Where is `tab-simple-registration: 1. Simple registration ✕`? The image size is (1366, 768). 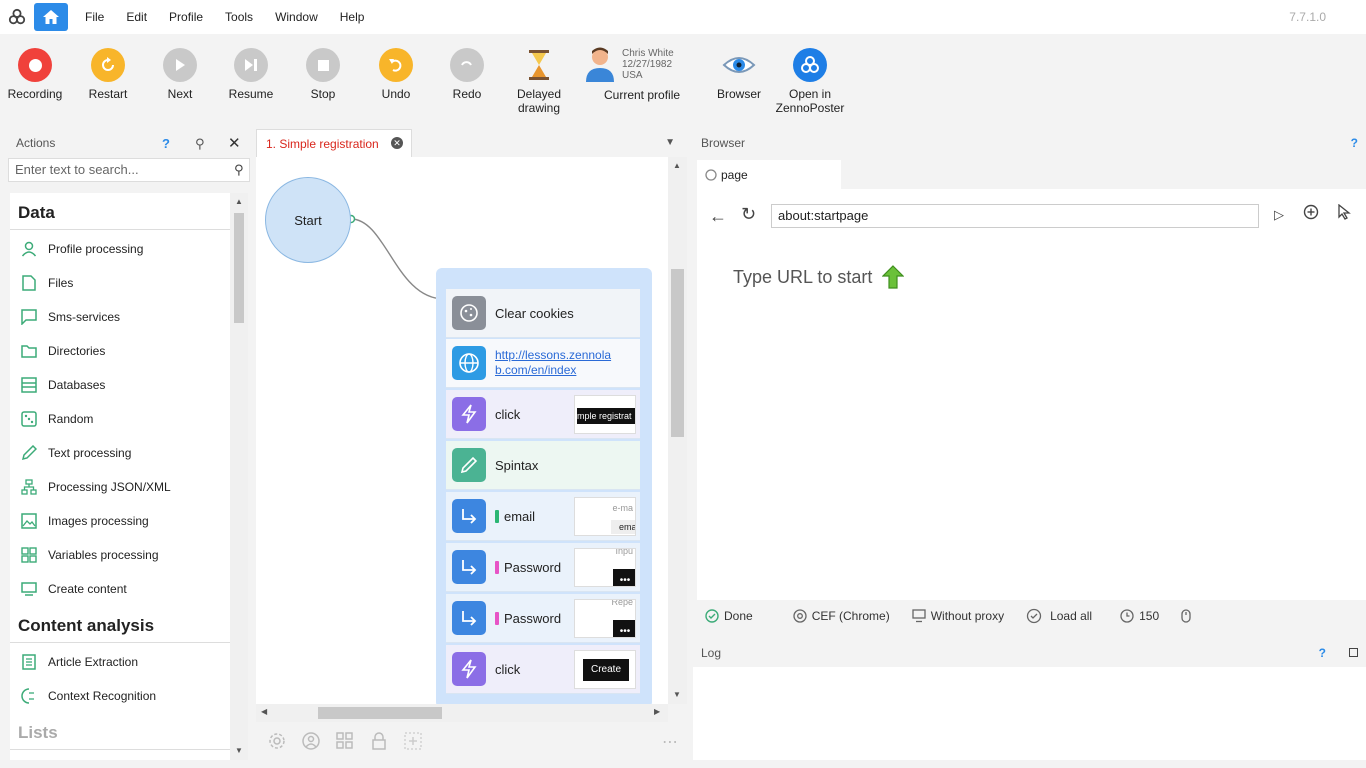
tab-simple-registration: 1. Simple registration ✕ is located at coordinates (334, 143).